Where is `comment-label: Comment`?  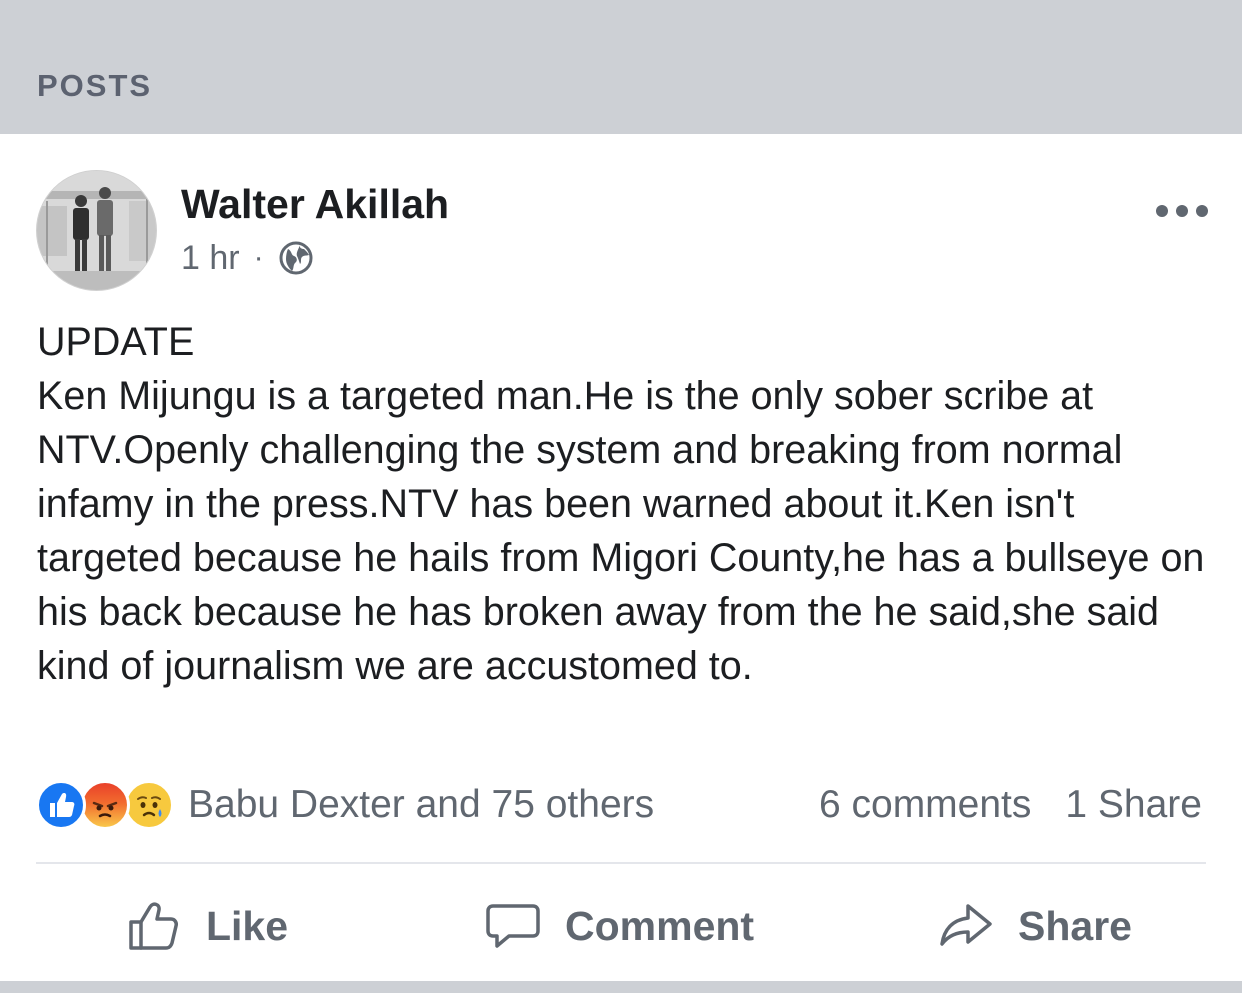
comment-label: Comment is located at coordinates (660, 925).